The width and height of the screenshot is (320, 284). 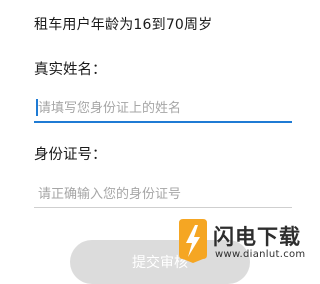 I want to click on name-field, so click(x=163, y=109).